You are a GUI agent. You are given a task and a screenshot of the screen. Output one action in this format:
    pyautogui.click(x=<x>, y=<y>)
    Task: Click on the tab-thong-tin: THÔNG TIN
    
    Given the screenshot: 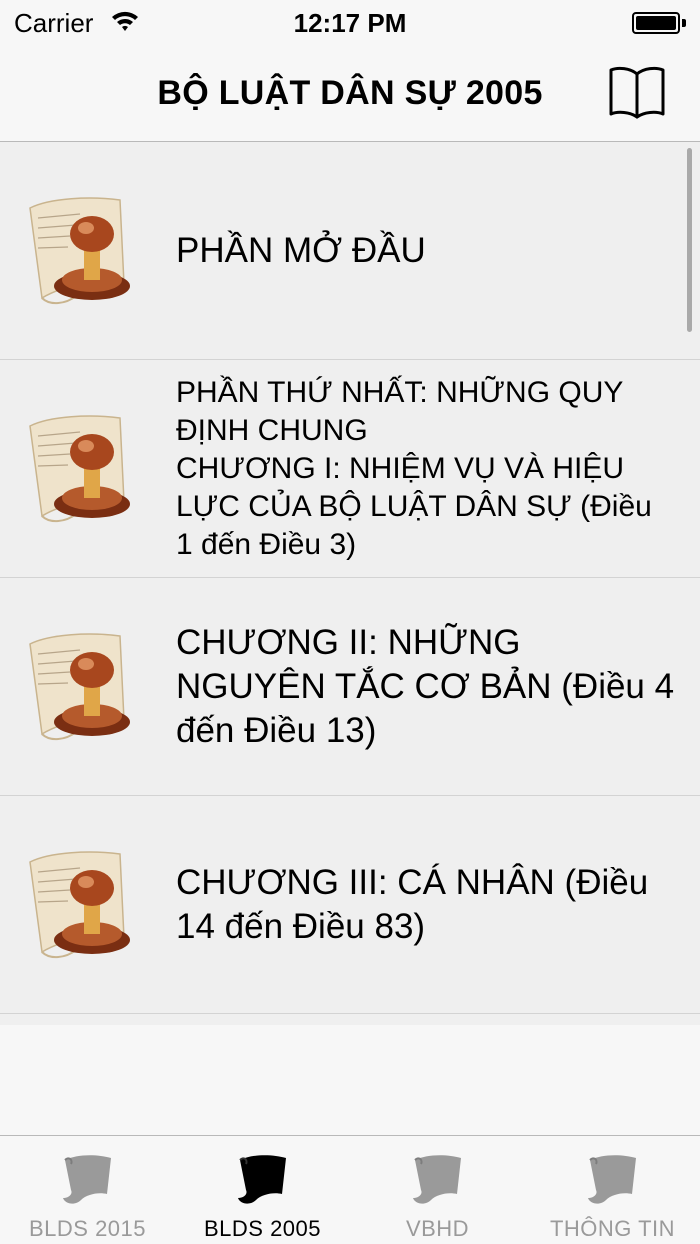 What is the action you would take?
    pyautogui.click(x=612, y=1190)
    